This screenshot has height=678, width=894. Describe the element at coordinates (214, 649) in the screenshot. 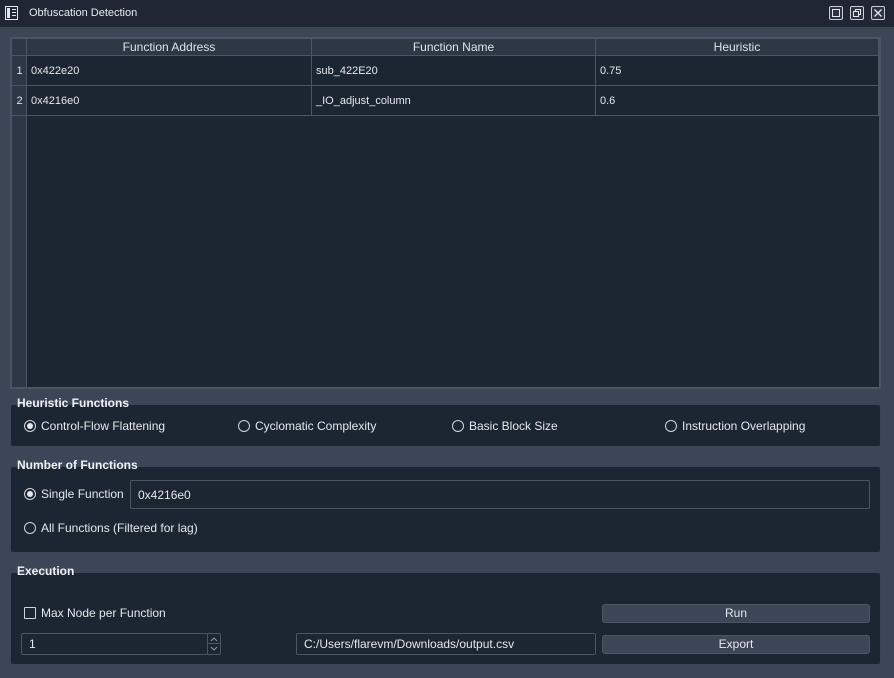

I see `spin-down-icon` at that location.